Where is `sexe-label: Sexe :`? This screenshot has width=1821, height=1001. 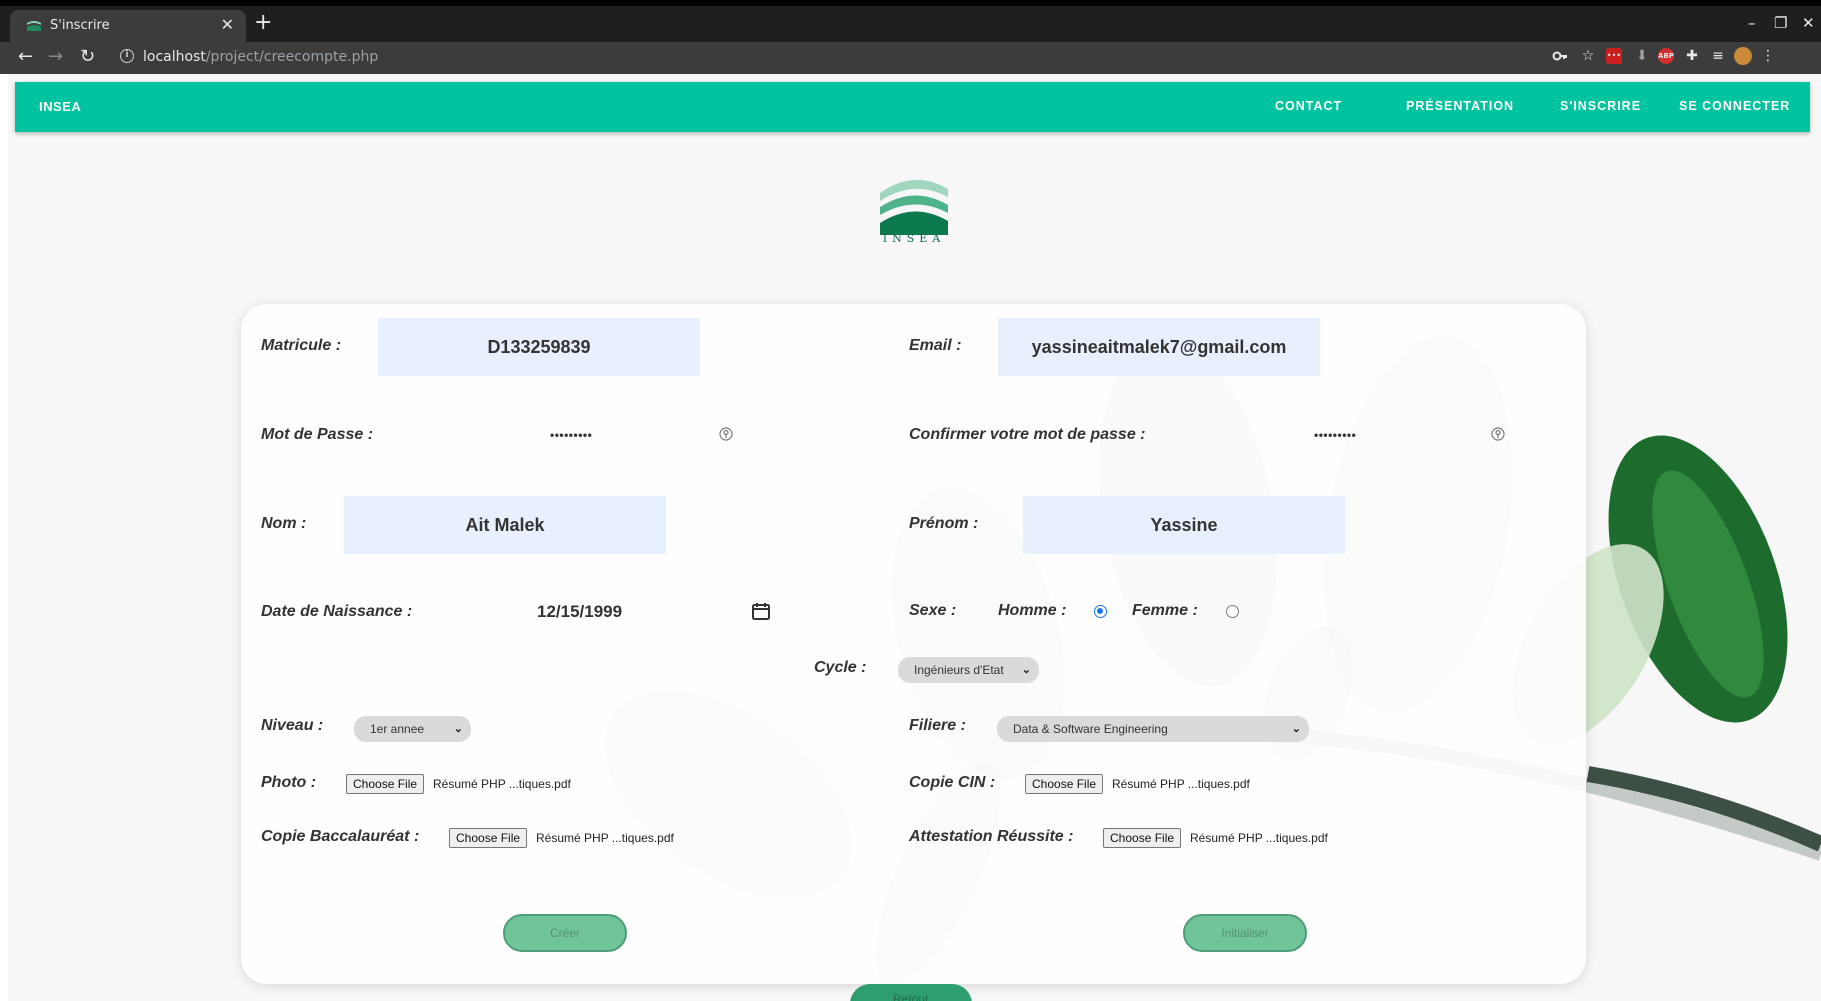
sexe-label: Sexe : is located at coordinates (933, 610).